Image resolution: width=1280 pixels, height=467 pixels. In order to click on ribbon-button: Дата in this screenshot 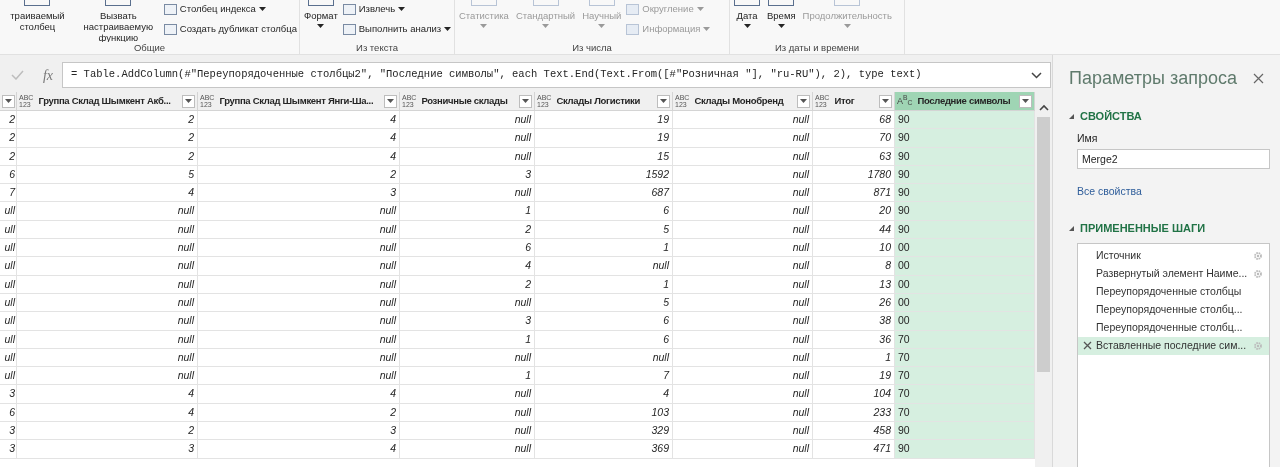, I will do `click(747, 14)`.